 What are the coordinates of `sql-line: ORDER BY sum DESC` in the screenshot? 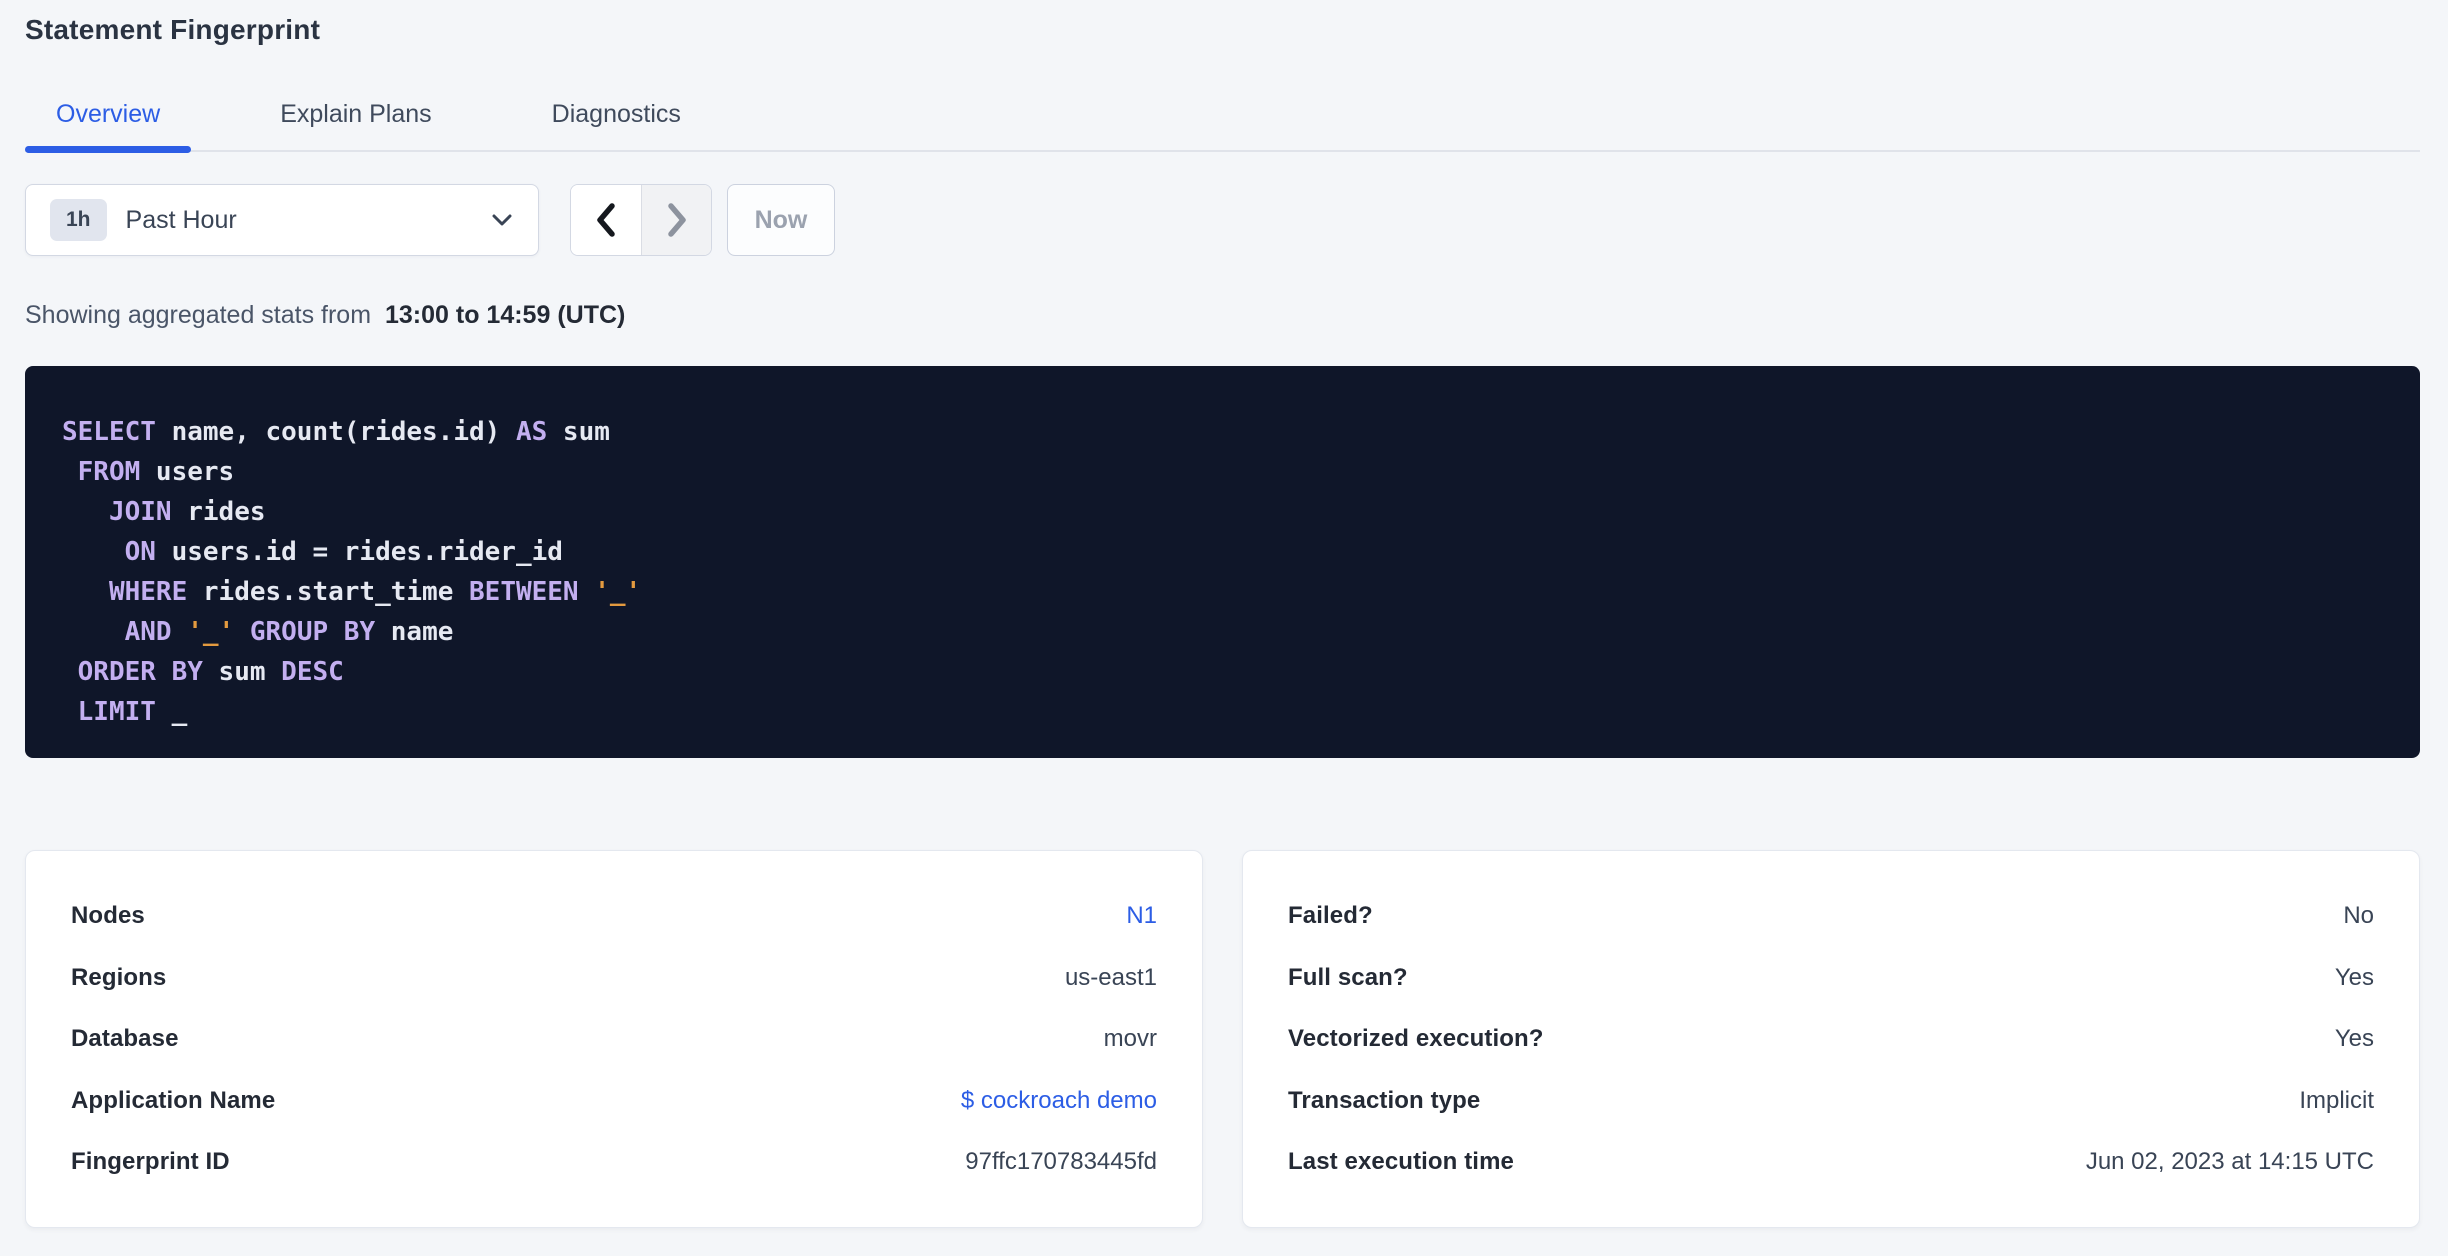 It's located at (210, 672).